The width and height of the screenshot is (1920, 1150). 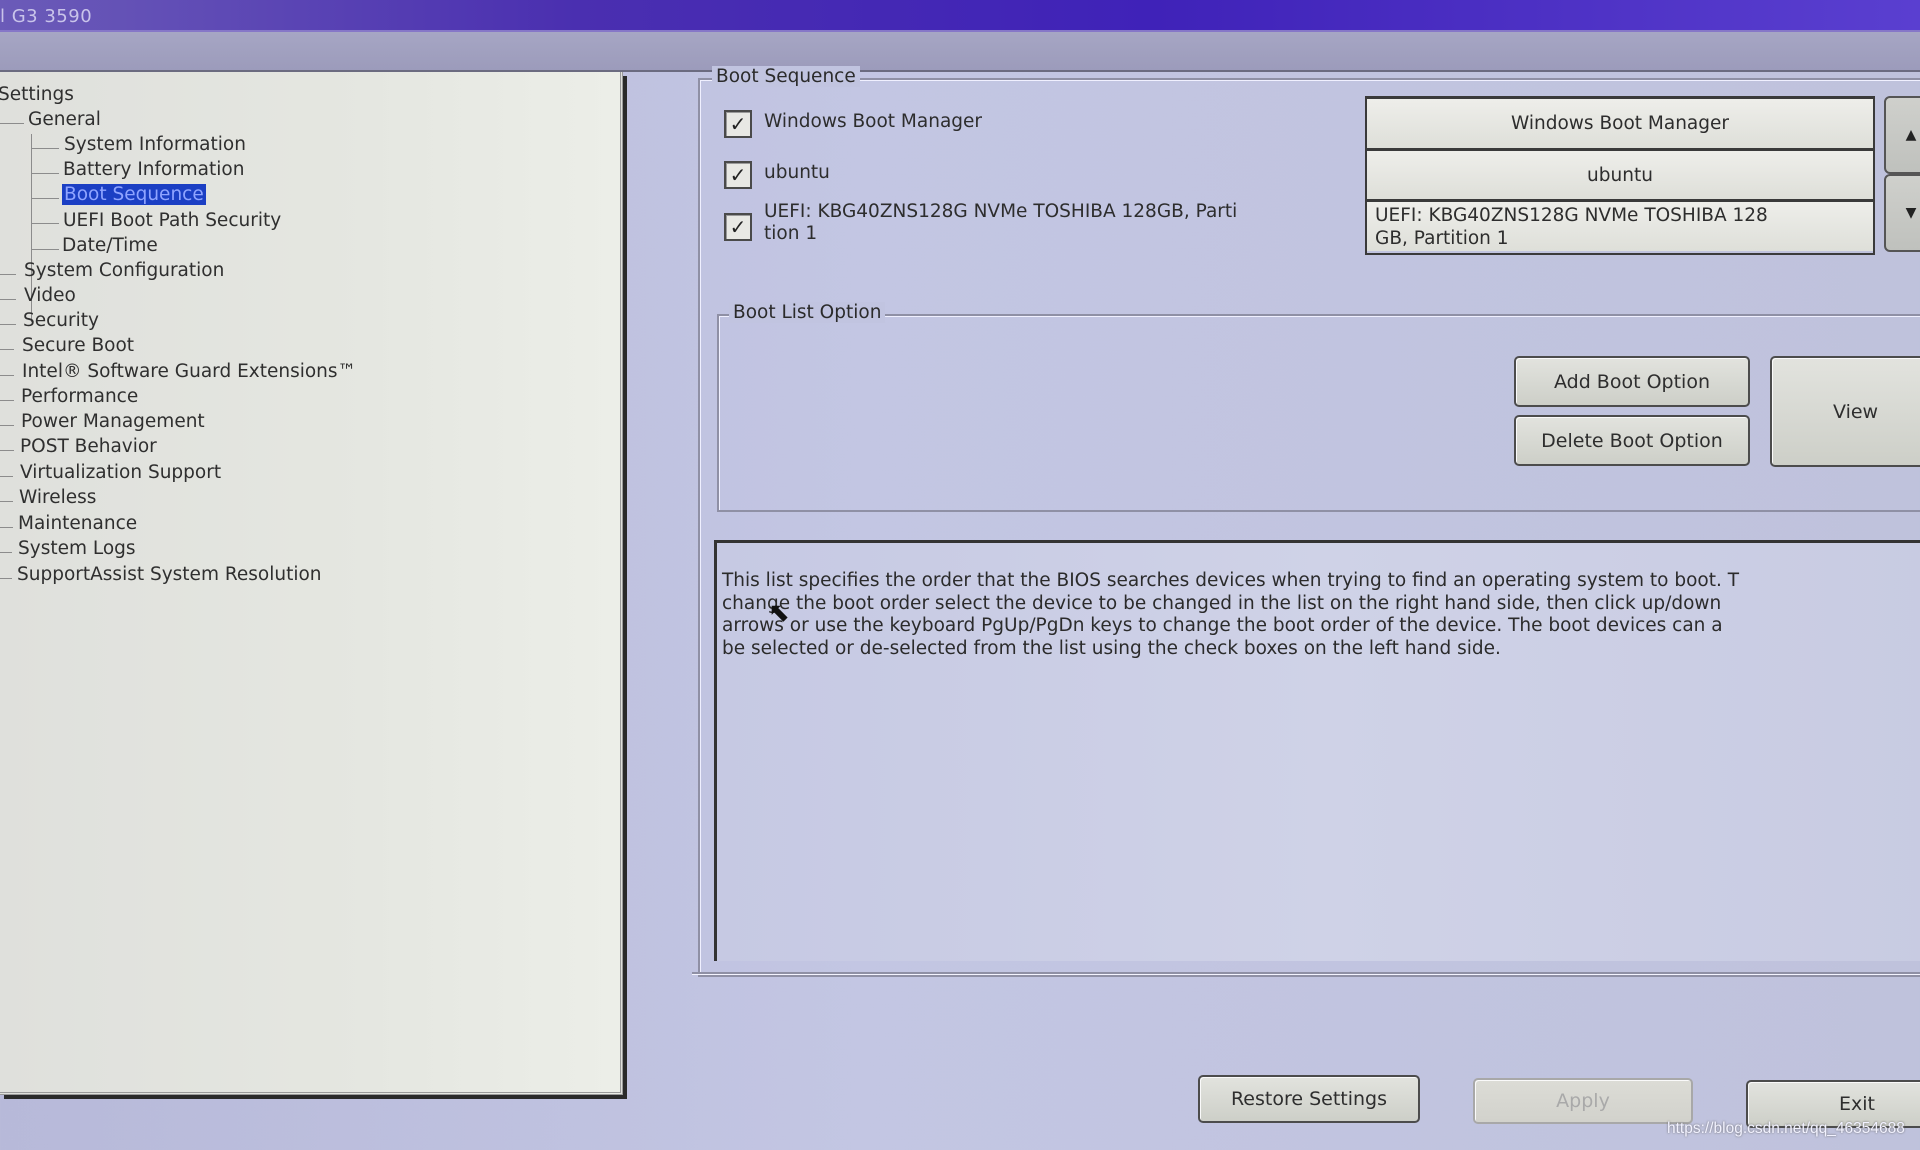 I want to click on boot-order-item: Windows Boot Manager, so click(x=1620, y=125).